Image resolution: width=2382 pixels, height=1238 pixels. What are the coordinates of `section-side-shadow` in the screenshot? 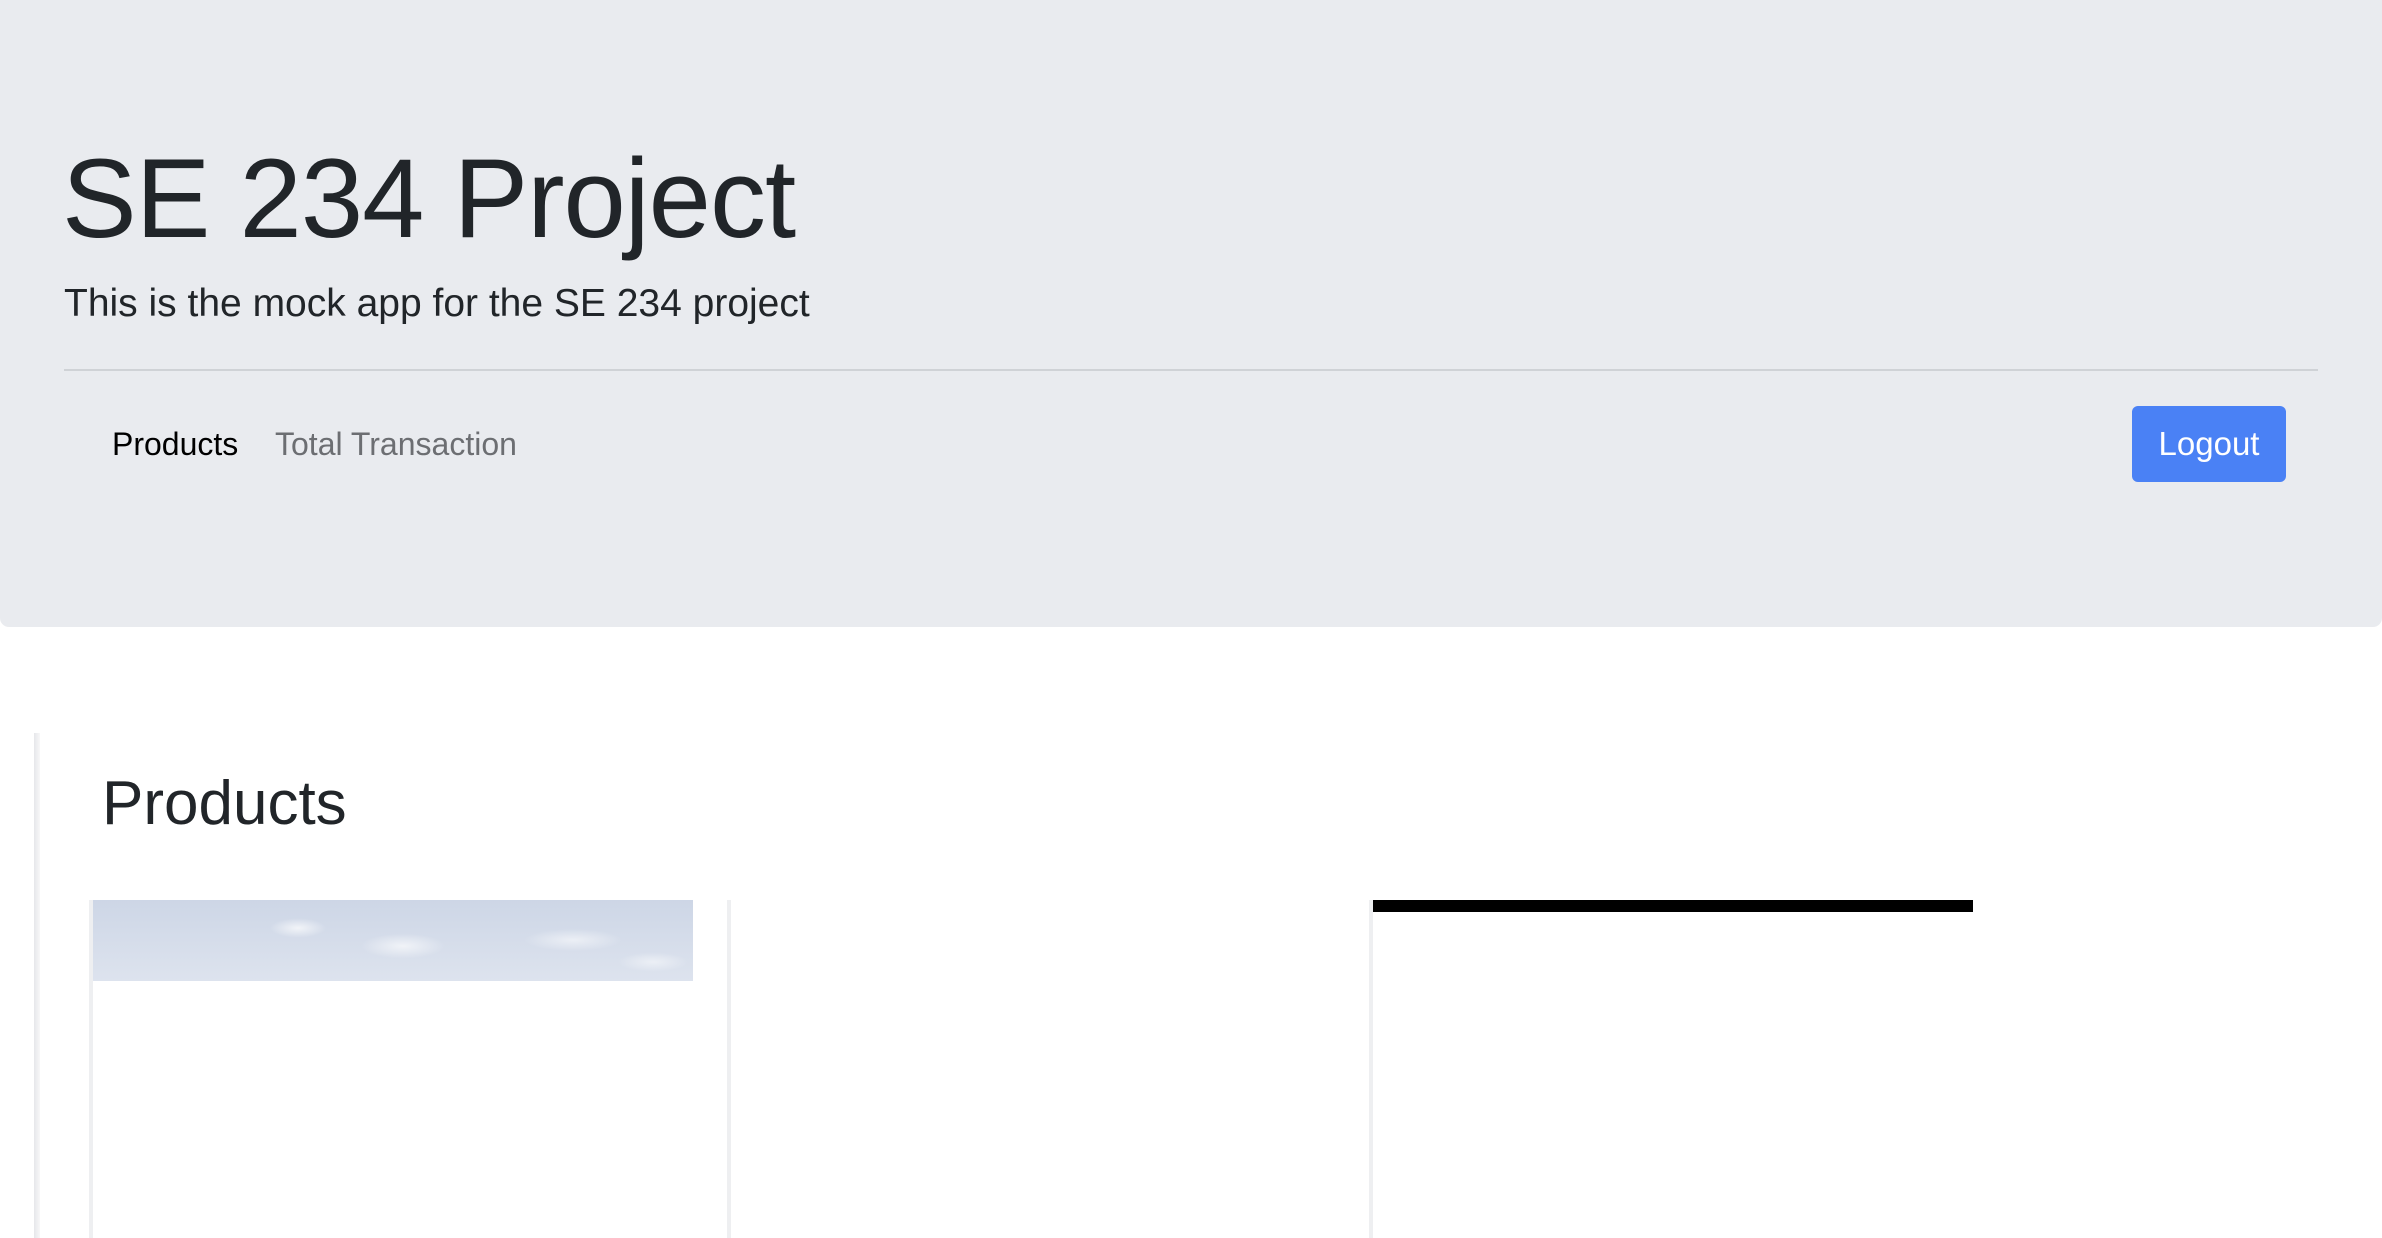 It's located at (37, 985).